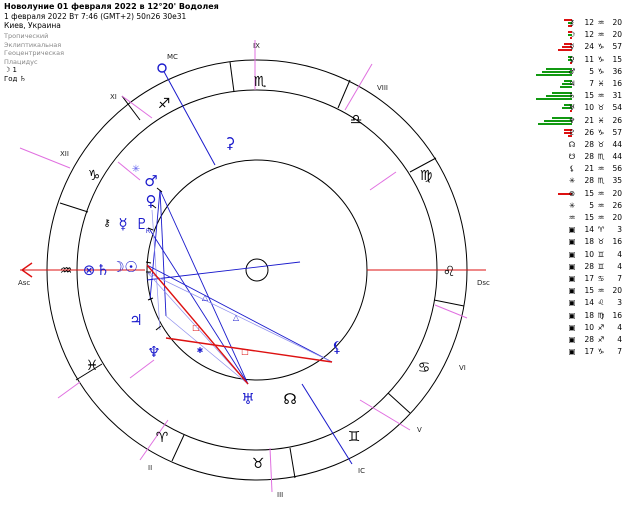 This screenshot has width=640, height=517. I want to click on planet-list-glyph-icon: ♄, so click(572, 96).